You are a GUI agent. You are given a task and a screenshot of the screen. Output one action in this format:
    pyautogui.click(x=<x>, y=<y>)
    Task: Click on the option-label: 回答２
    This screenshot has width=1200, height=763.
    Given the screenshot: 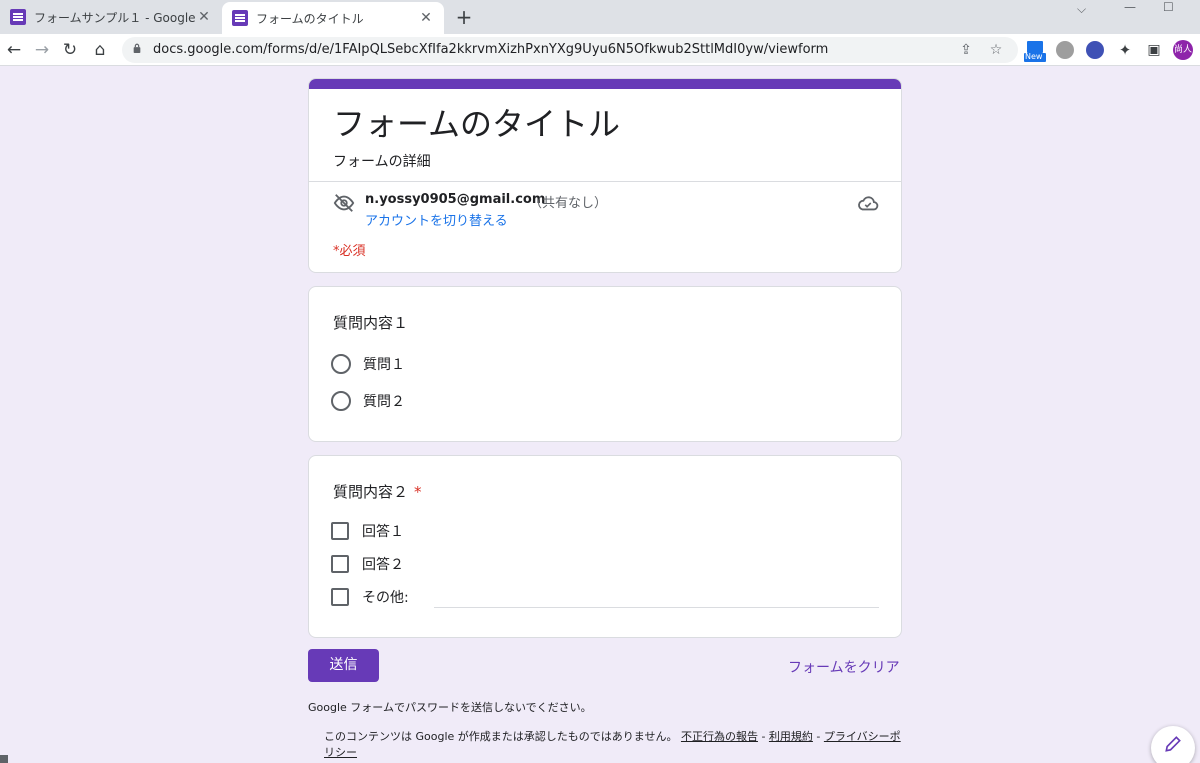 What is the action you would take?
    pyautogui.click(x=383, y=565)
    